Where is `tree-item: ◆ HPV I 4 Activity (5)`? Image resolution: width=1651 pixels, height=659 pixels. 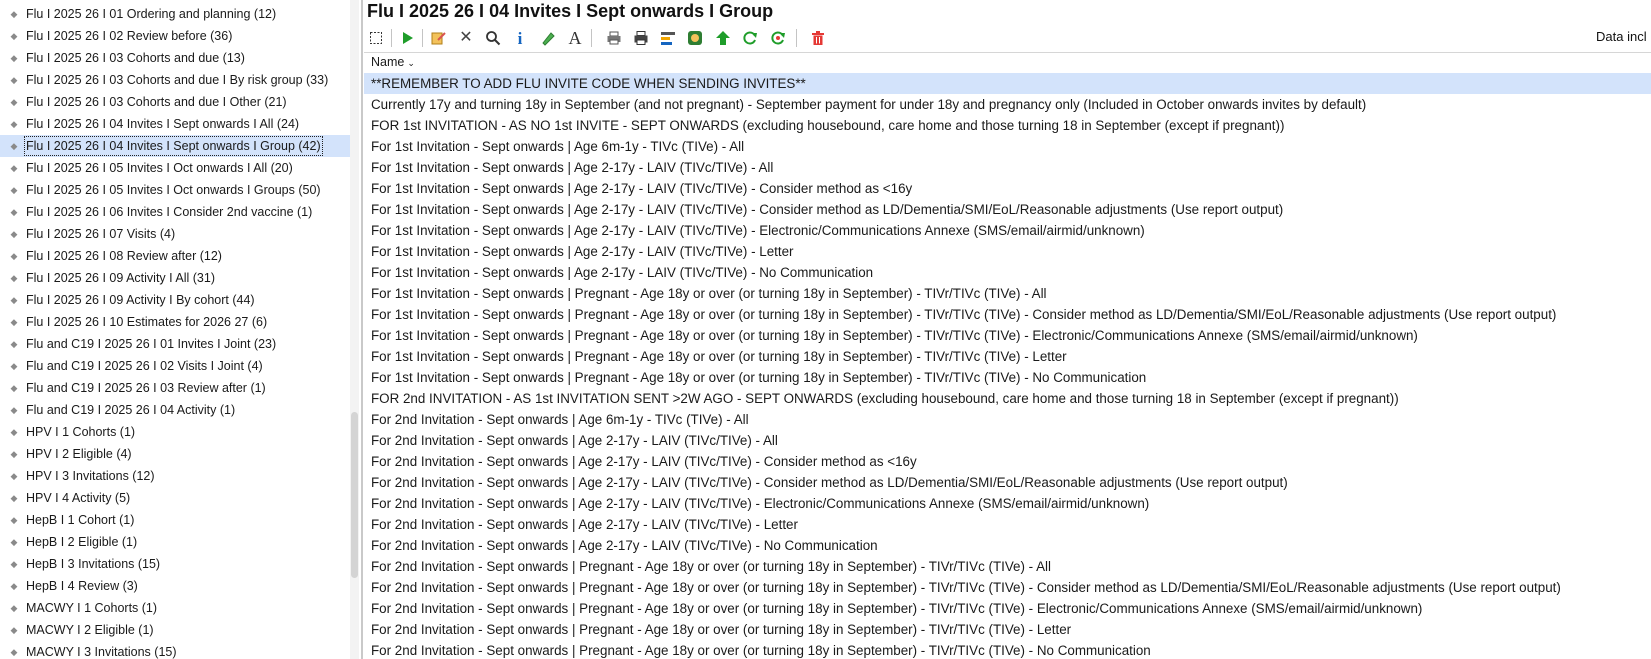 tree-item: ◆ HPV I 4 Activity (5) is located at coordinates (176, 498).